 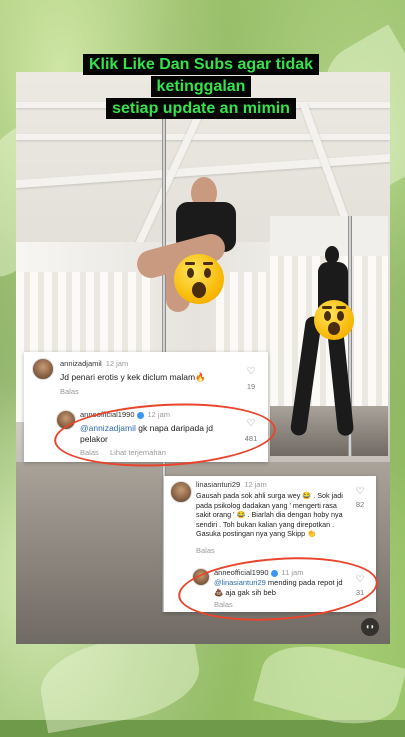 I want to click on banner-line-2: setiap update an mimin, so click(x=201, y=108).